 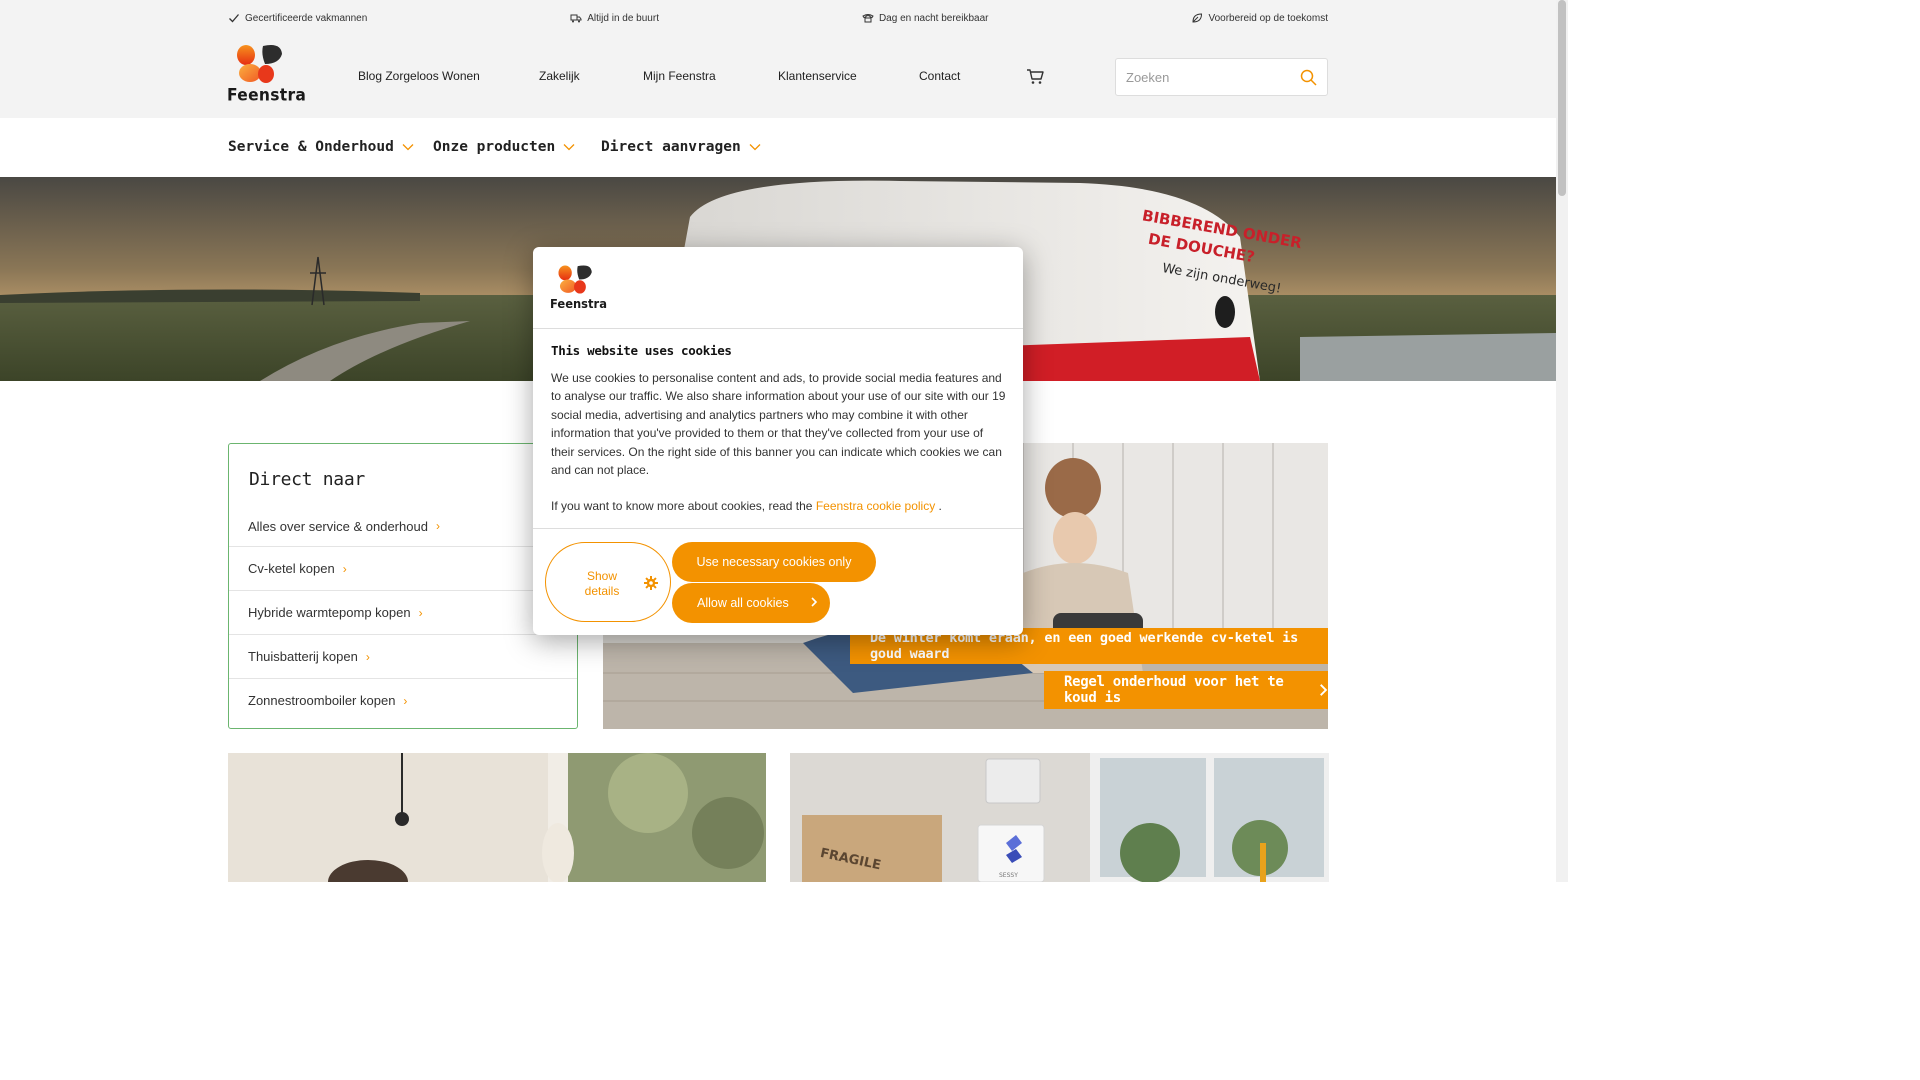 What do you see at coordinates (307, 479) in the screenshot?
I see `direct-naar-title: Direct naar` at bounding box center [307, 479].